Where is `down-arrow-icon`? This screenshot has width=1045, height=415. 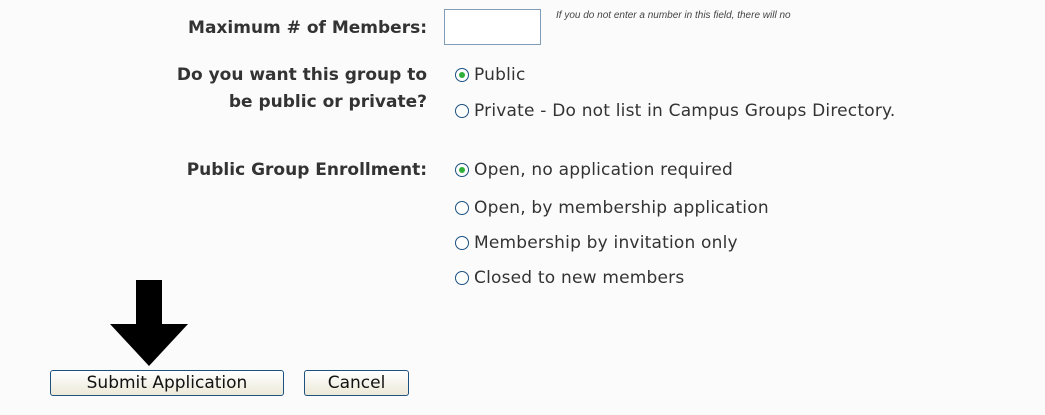 down-arrow-icon is located at coordinates (149, 323).